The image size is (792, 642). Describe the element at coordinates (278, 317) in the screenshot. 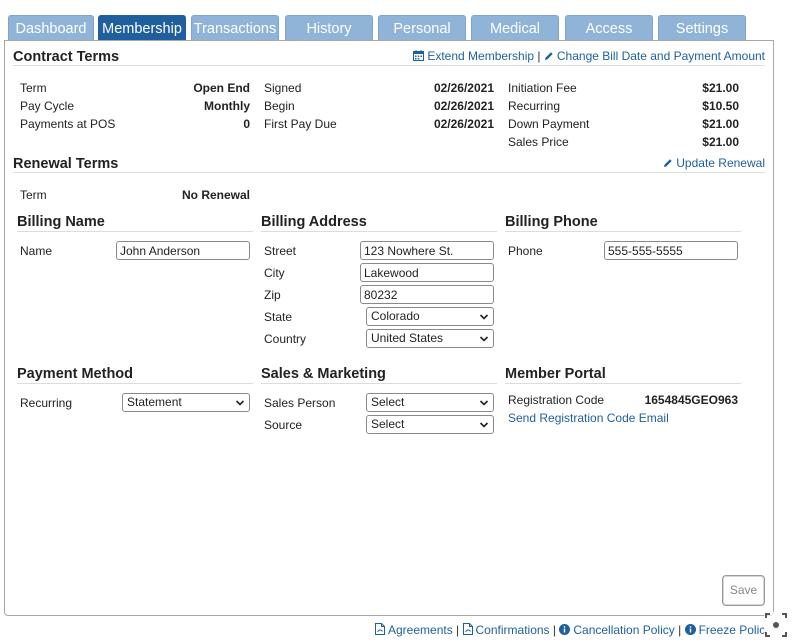

I see `state-label: State` at that location.